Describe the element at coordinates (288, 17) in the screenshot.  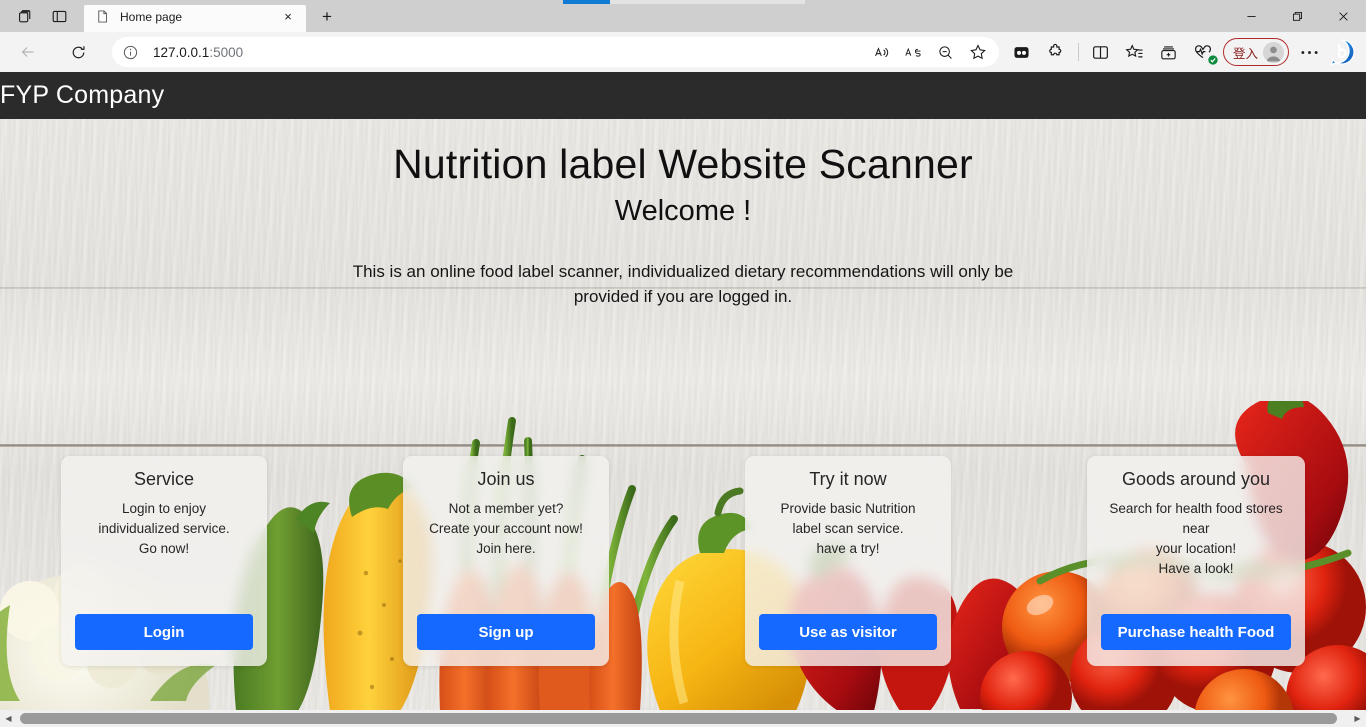
I see `close-tab-icon: ×` at that location.